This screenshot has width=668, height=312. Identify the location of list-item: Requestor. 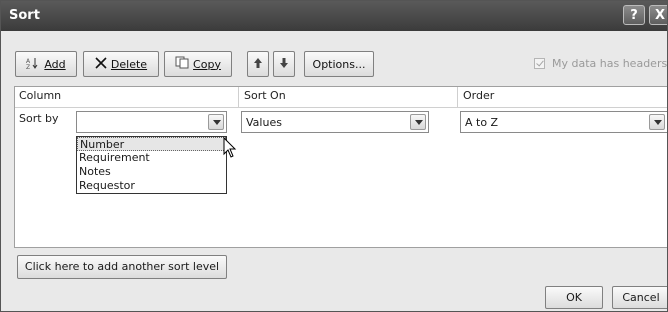
(151, 186).